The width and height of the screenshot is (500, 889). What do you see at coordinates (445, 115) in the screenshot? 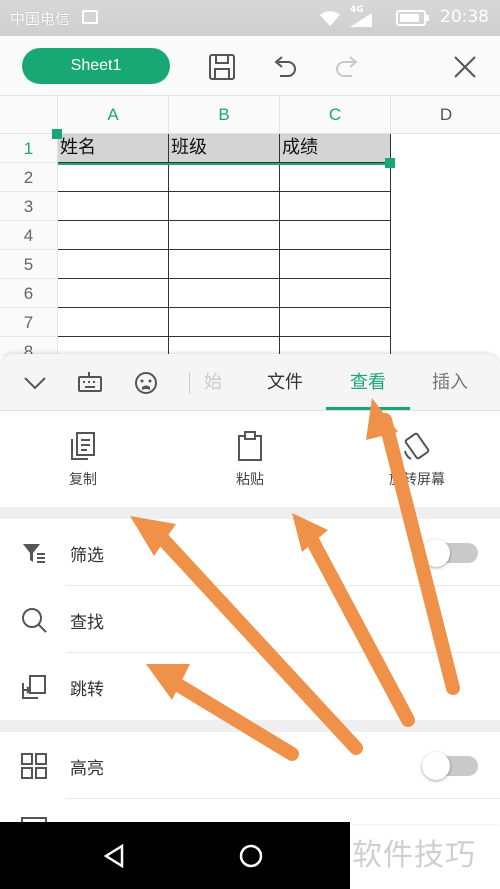
I see `column-header-d: D` at bounding box center [445, 115].